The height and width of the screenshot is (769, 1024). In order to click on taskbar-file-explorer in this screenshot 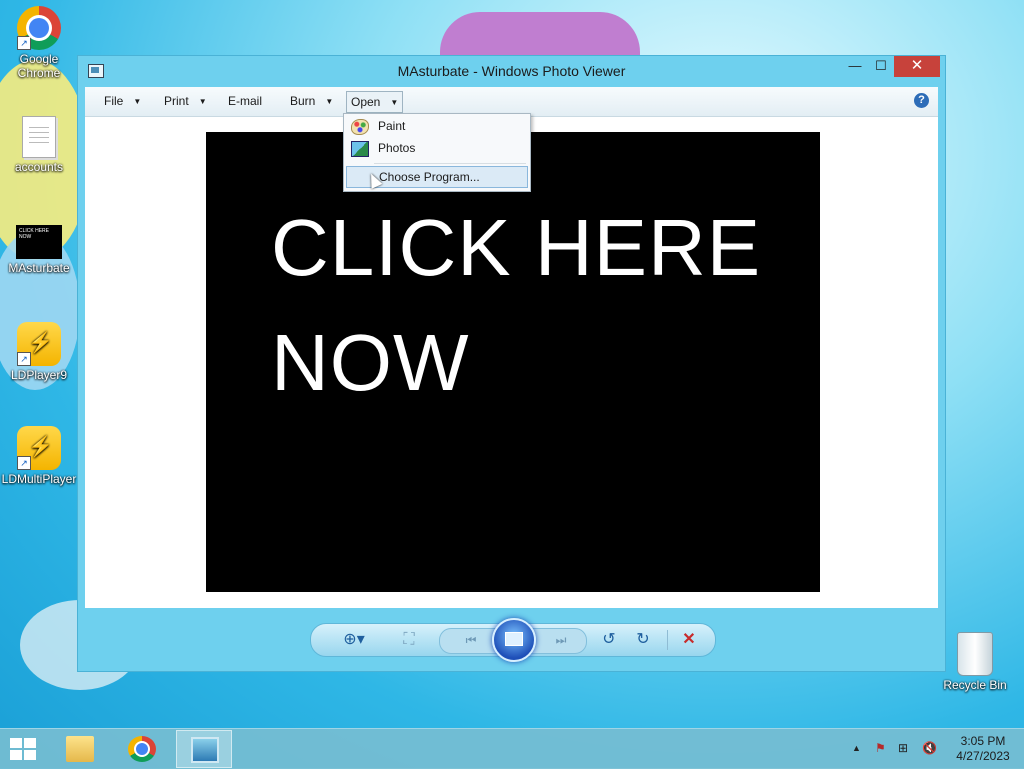, I will do `click(80, 749)`.